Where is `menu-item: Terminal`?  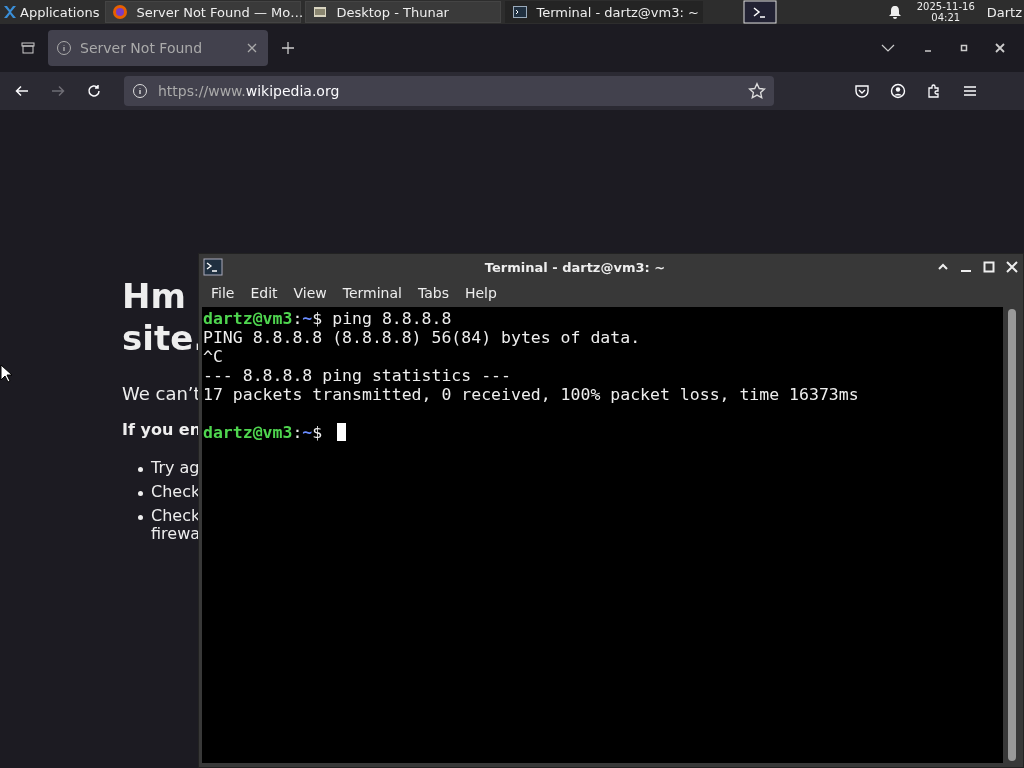
menu-item: Terminal is located at coordinates (372, 292).